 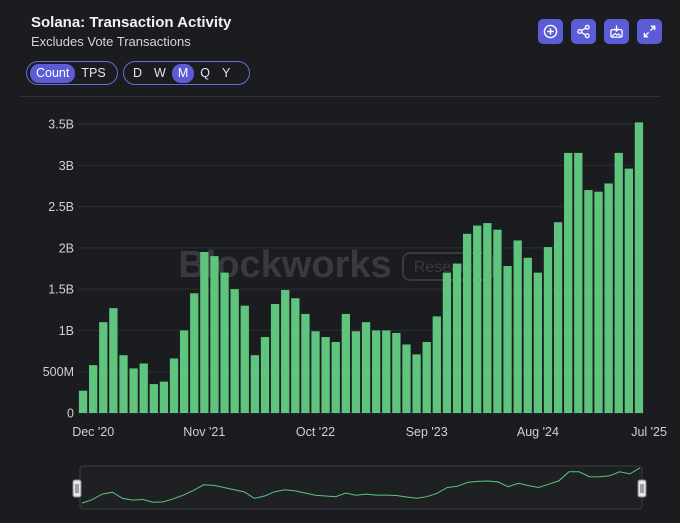 What do you see at coordinates (649, 432) in the screenshot?
I see `x-tick-label: Jul '25` at bounding box center [649, 432].